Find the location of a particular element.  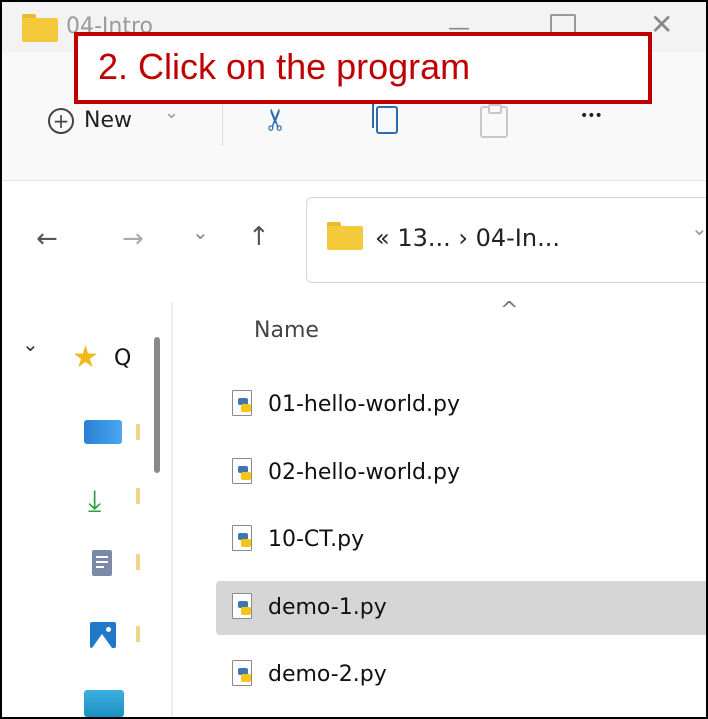

pictures-icon is located at coordinates (103, 635).